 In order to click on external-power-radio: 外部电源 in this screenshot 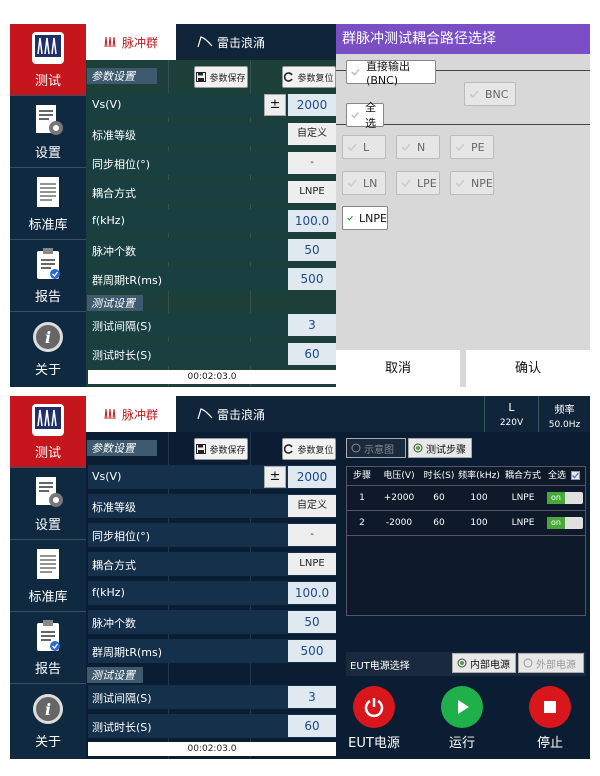, I will do `click(551, 663)`.